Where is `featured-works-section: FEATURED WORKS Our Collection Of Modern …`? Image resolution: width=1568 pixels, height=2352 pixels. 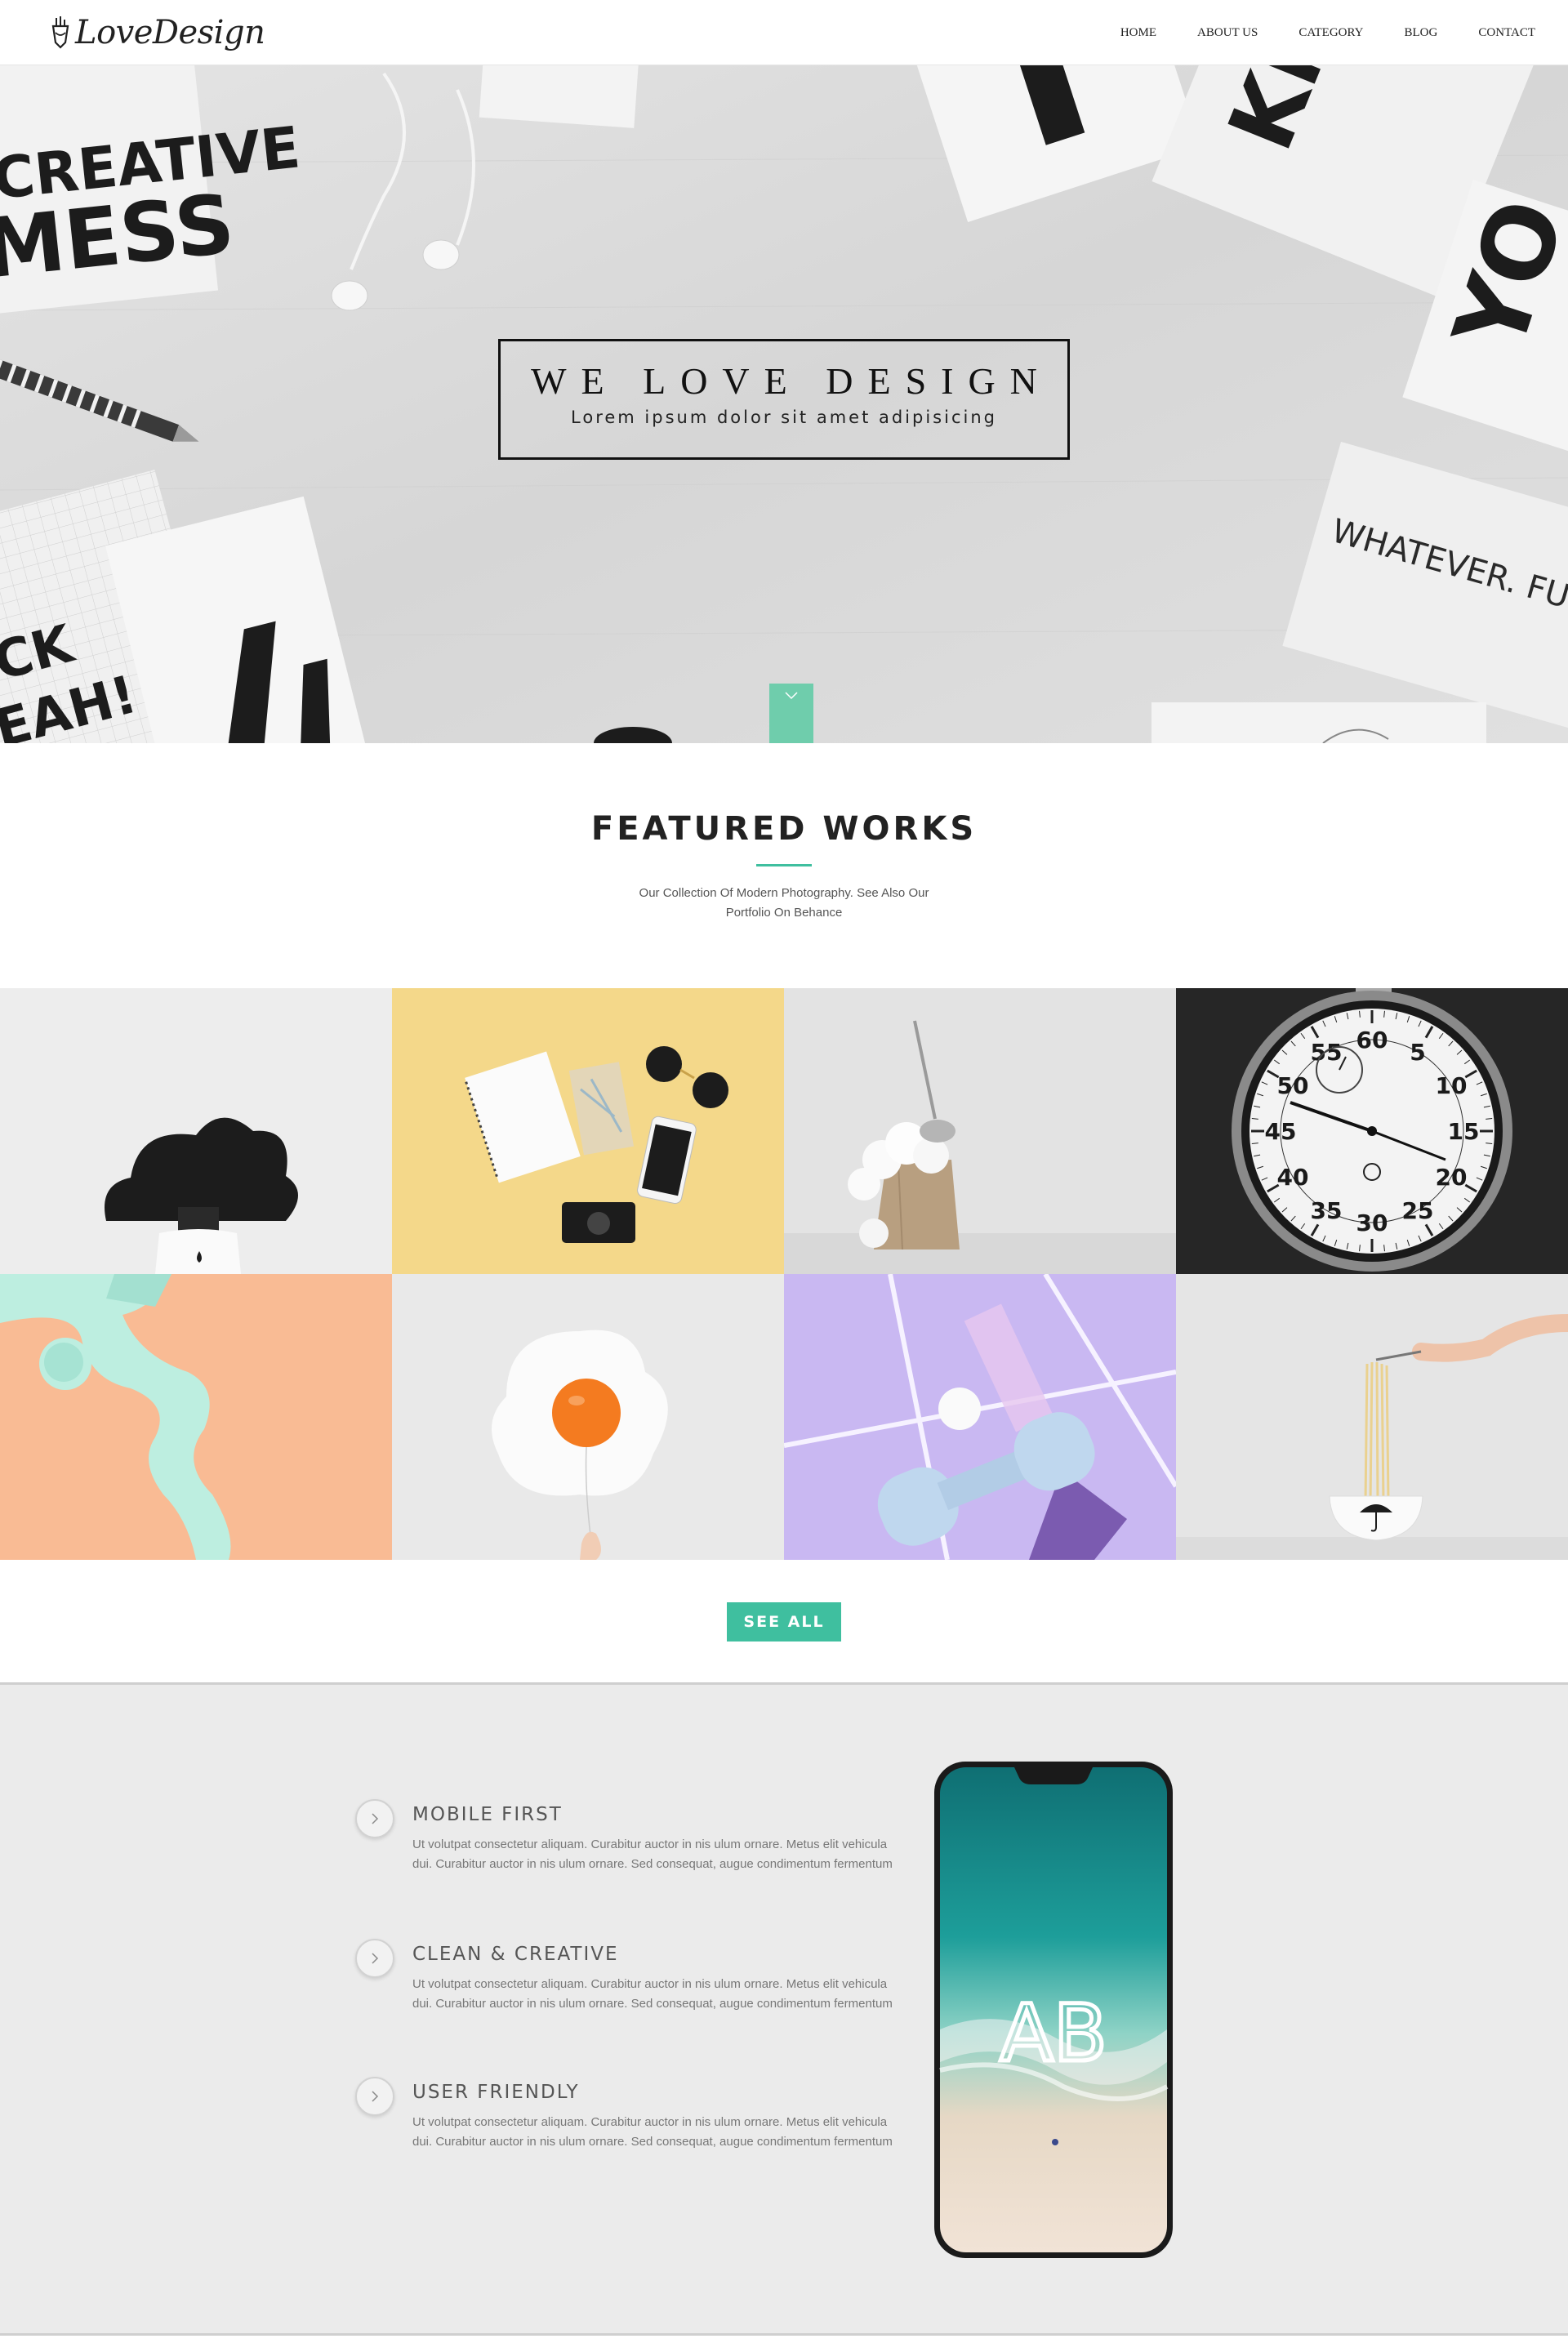 featured-works-section: FEATURED WORKS Our Collection Of Modern … is located at coordinates (784, 865).